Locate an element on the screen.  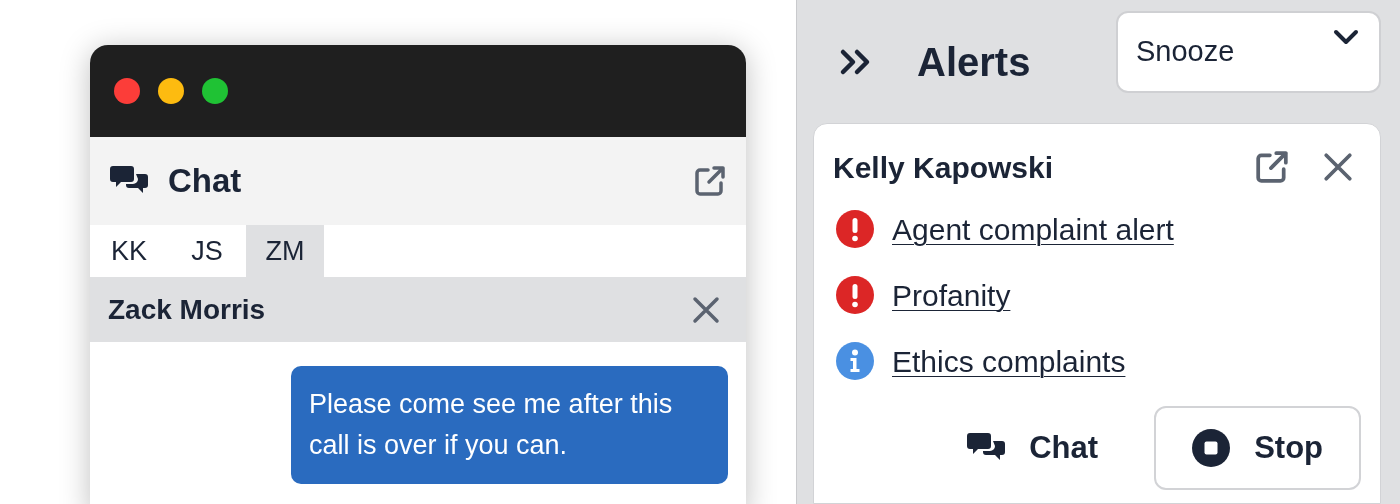
chat-button: Chat is located at coordinates (1033, 448).